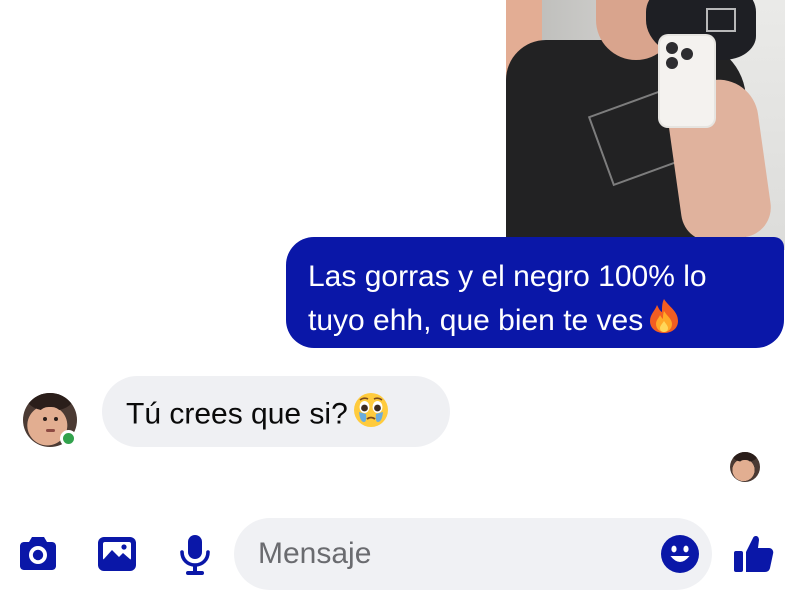  What do you see at coordinates (448, 554) in the screenshot?
I see `message-input` at bounding box center [448, 554].